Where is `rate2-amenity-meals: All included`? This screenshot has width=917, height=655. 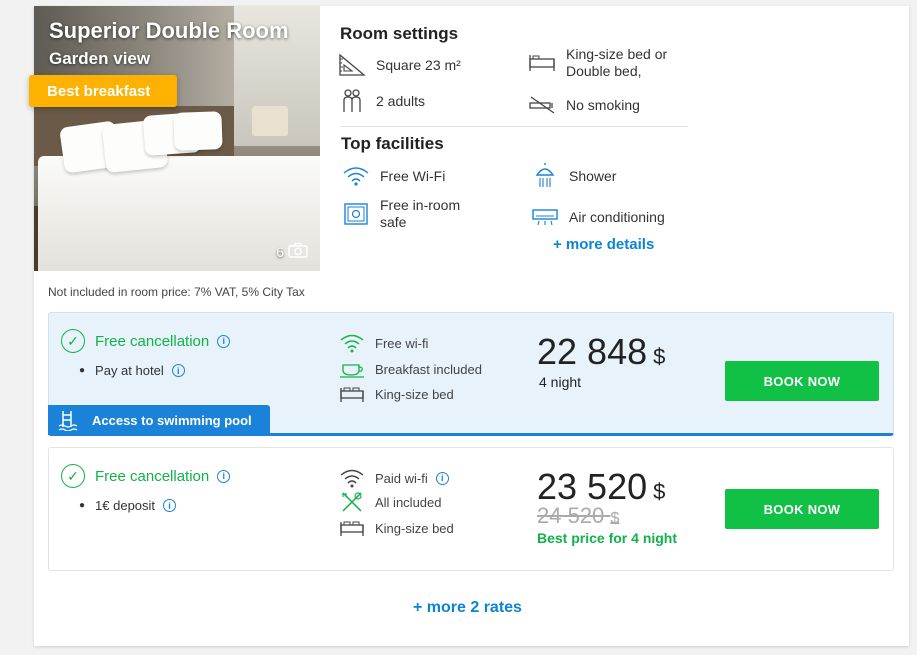
rate2-amenity-meals: All included is located at coordinates (390, 502).